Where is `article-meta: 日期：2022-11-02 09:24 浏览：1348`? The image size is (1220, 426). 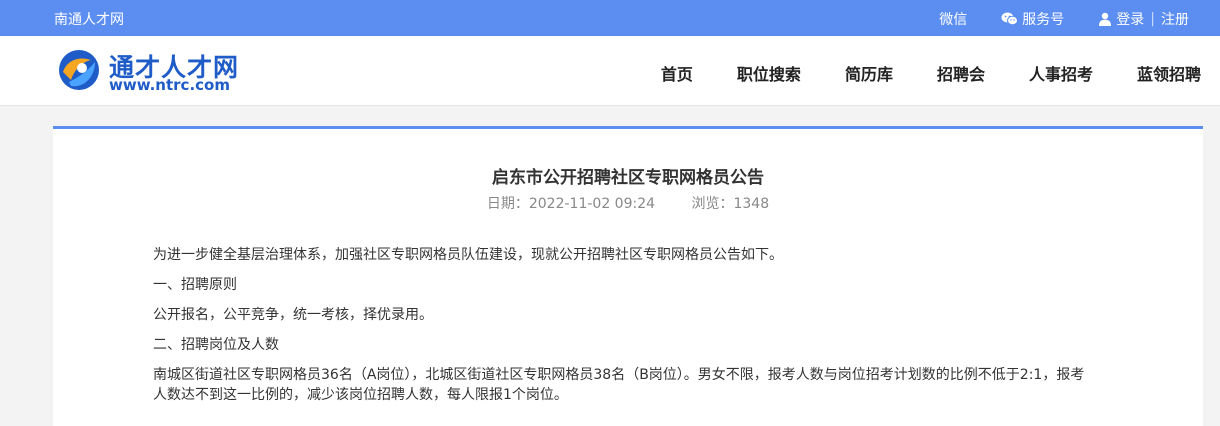
article-meta: 日期：2022-11-02 09:24 浏览：1348 is located at coordinates (628, 203).